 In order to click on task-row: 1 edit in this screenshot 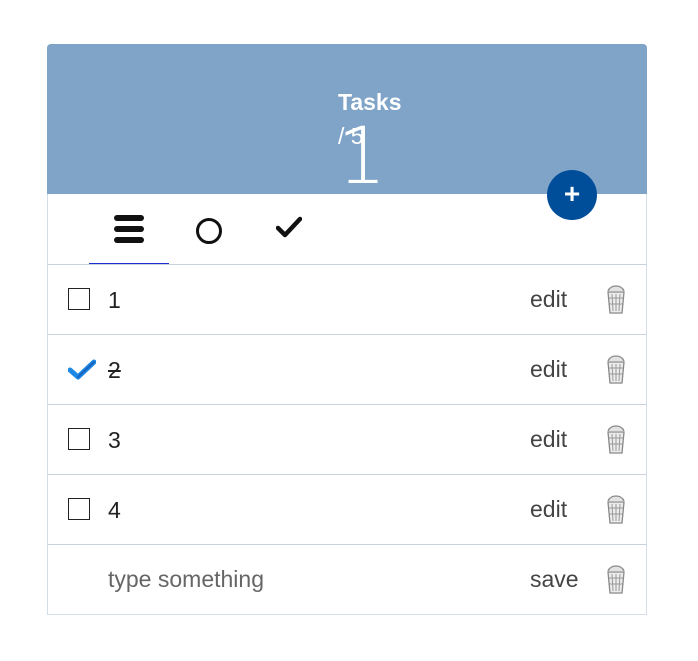, I will do `click(347, 300)`.